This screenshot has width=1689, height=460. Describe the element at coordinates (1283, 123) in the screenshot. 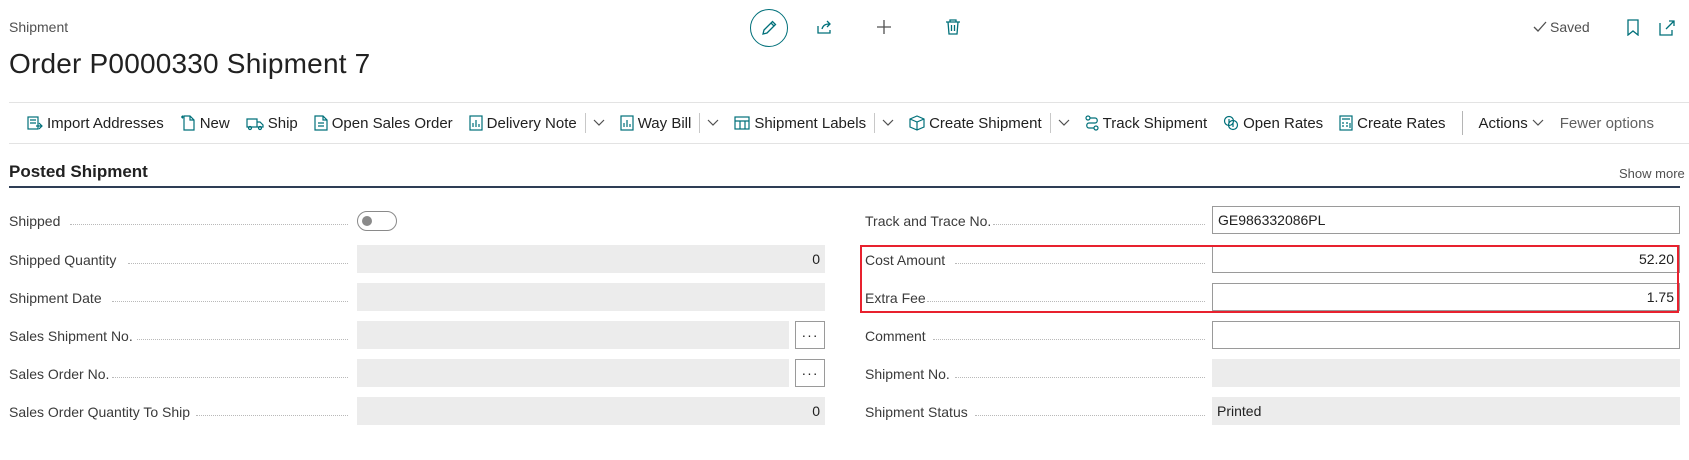

I see `open-rates-label: Open Rates` at that location.